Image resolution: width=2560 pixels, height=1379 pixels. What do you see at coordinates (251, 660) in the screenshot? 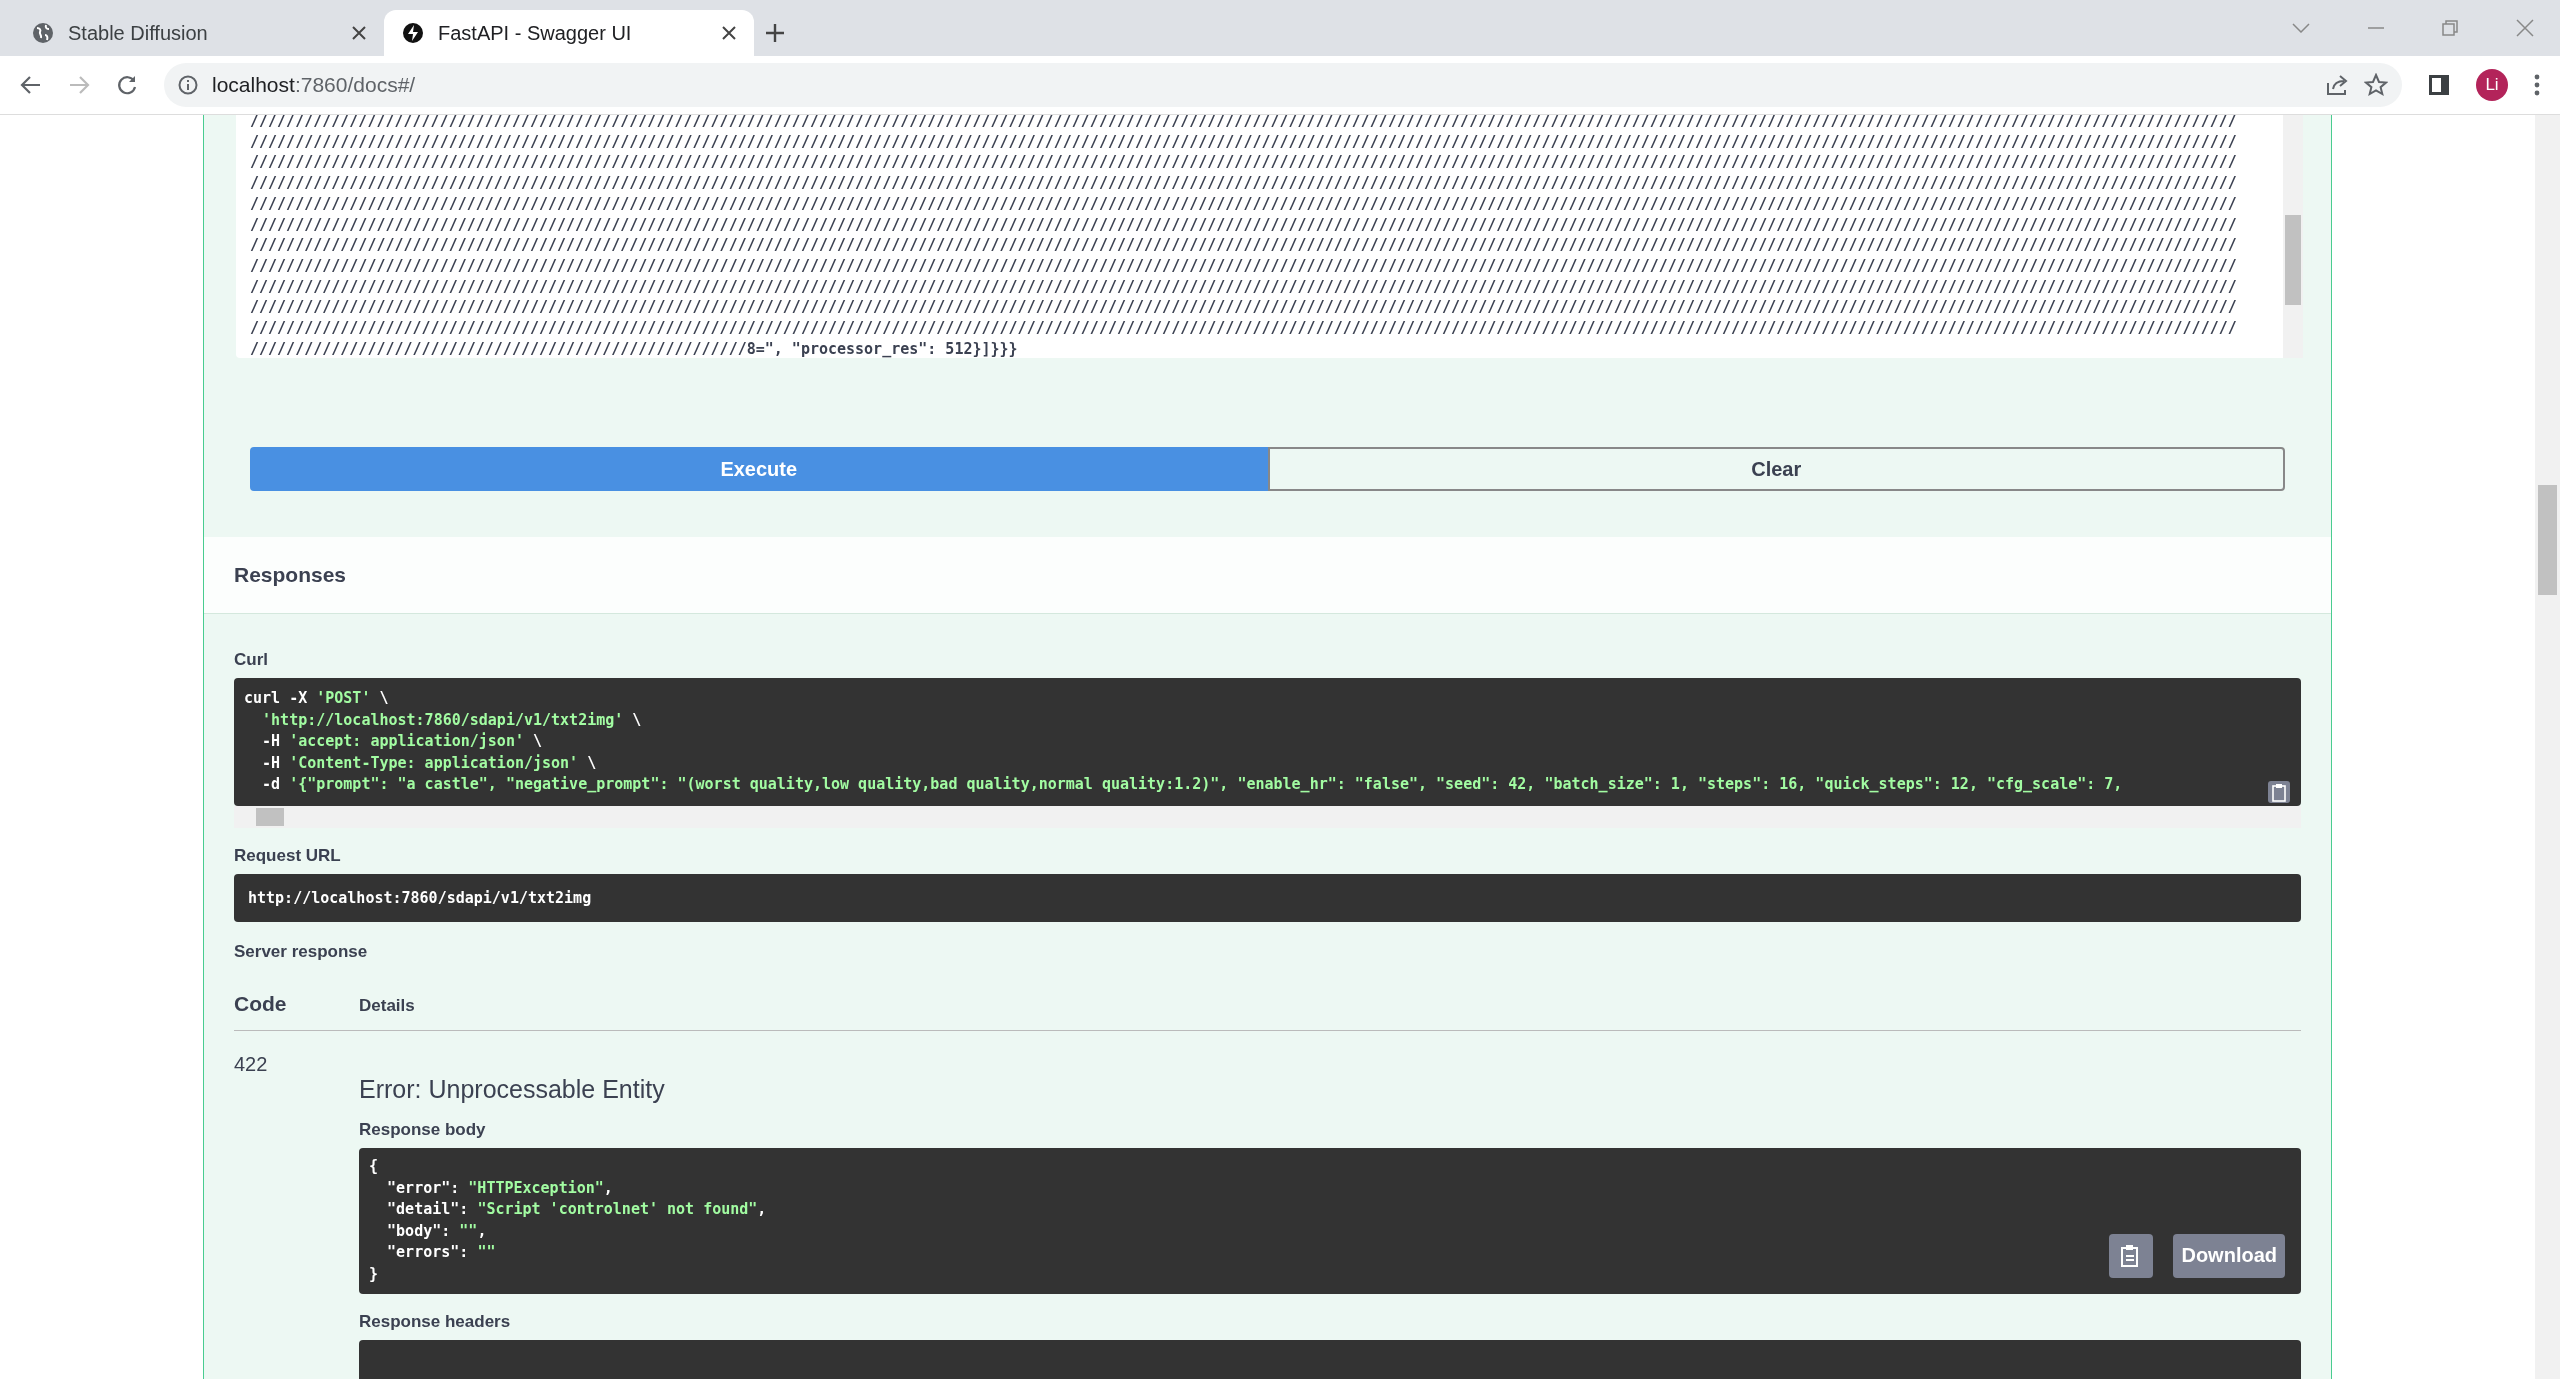
I see `curl-label: Curl` at bounding box center [251, 660].